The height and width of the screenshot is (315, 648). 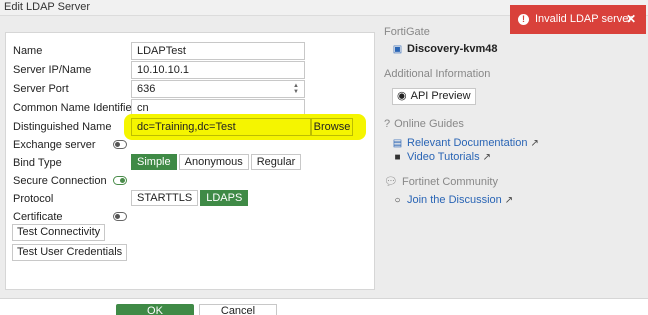 What do you see at coordinates (449, 182) in the screenshot?
I see `community-label: Fortinet Community` at bounding box center [449, 182].